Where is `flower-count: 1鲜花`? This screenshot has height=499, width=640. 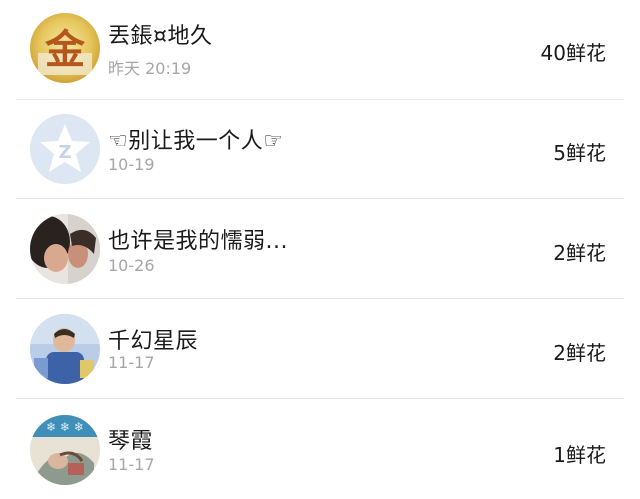 flower-count: 1鲜花 is located at coordinates (579, 455).